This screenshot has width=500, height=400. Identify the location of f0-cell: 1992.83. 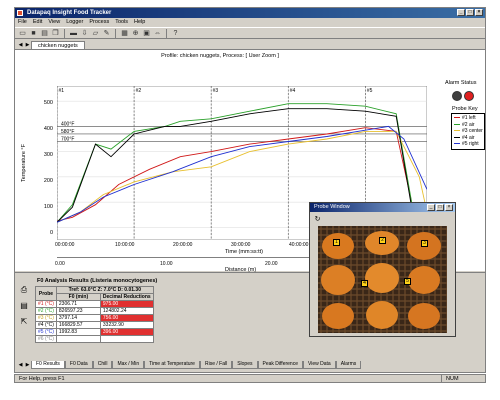
(78, 332).